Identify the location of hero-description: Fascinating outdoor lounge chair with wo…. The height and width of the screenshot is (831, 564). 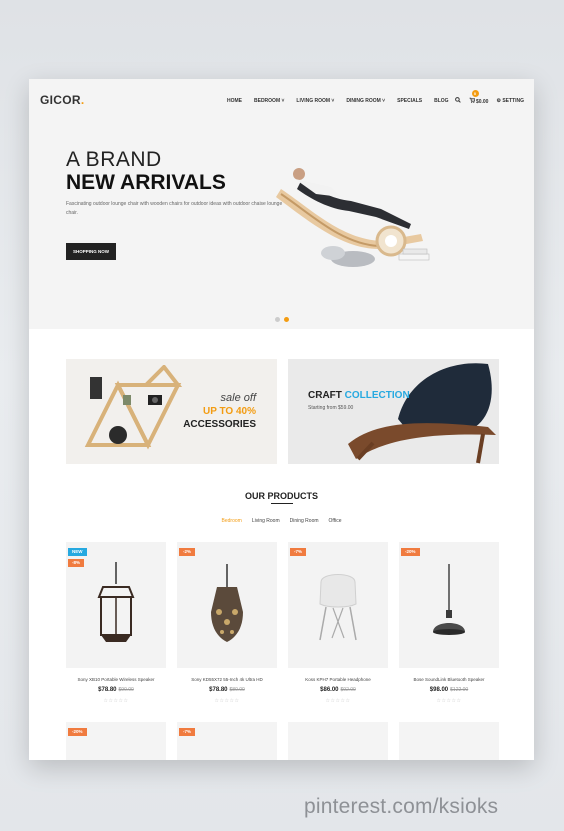
(174, 208).